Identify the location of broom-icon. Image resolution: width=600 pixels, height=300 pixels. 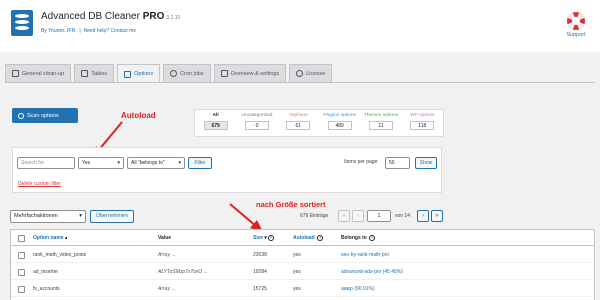
(15, 73).